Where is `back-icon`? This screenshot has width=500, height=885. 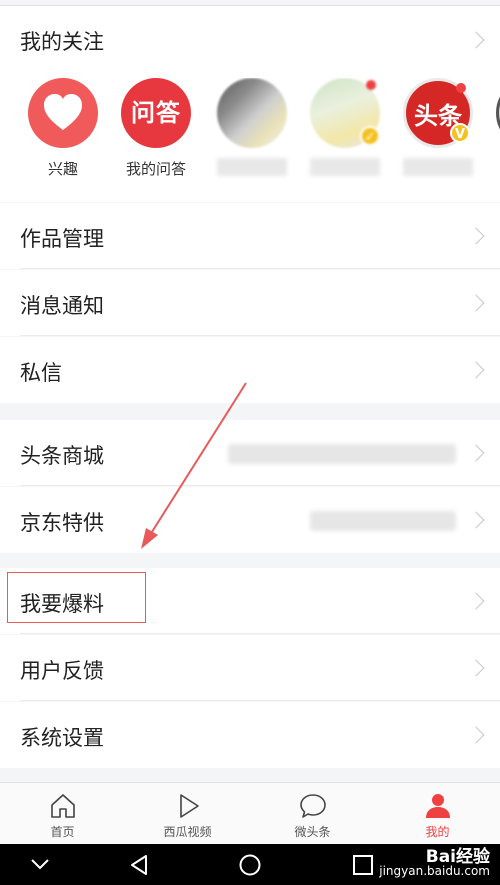
back-icon is located at coordinates (139, 867).